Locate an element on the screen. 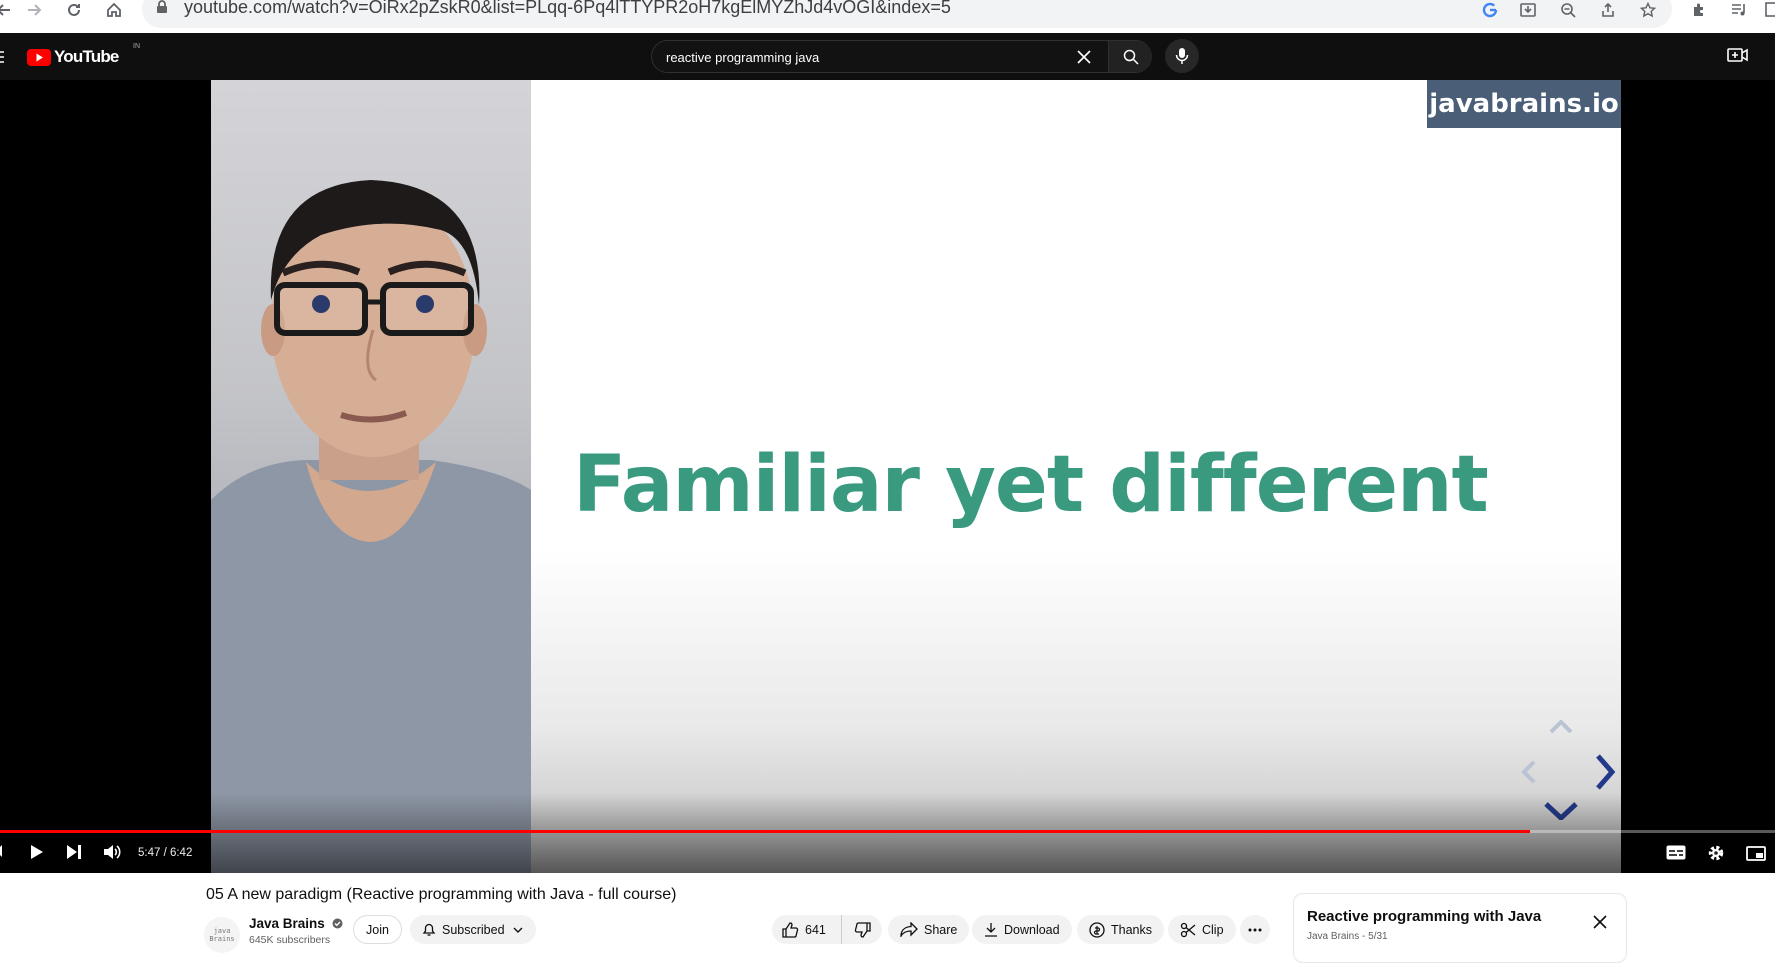 Image resolution: width=1775 pixels, height=963 pixels. bookmark-star-icon is located at coordinates (1648, 10).